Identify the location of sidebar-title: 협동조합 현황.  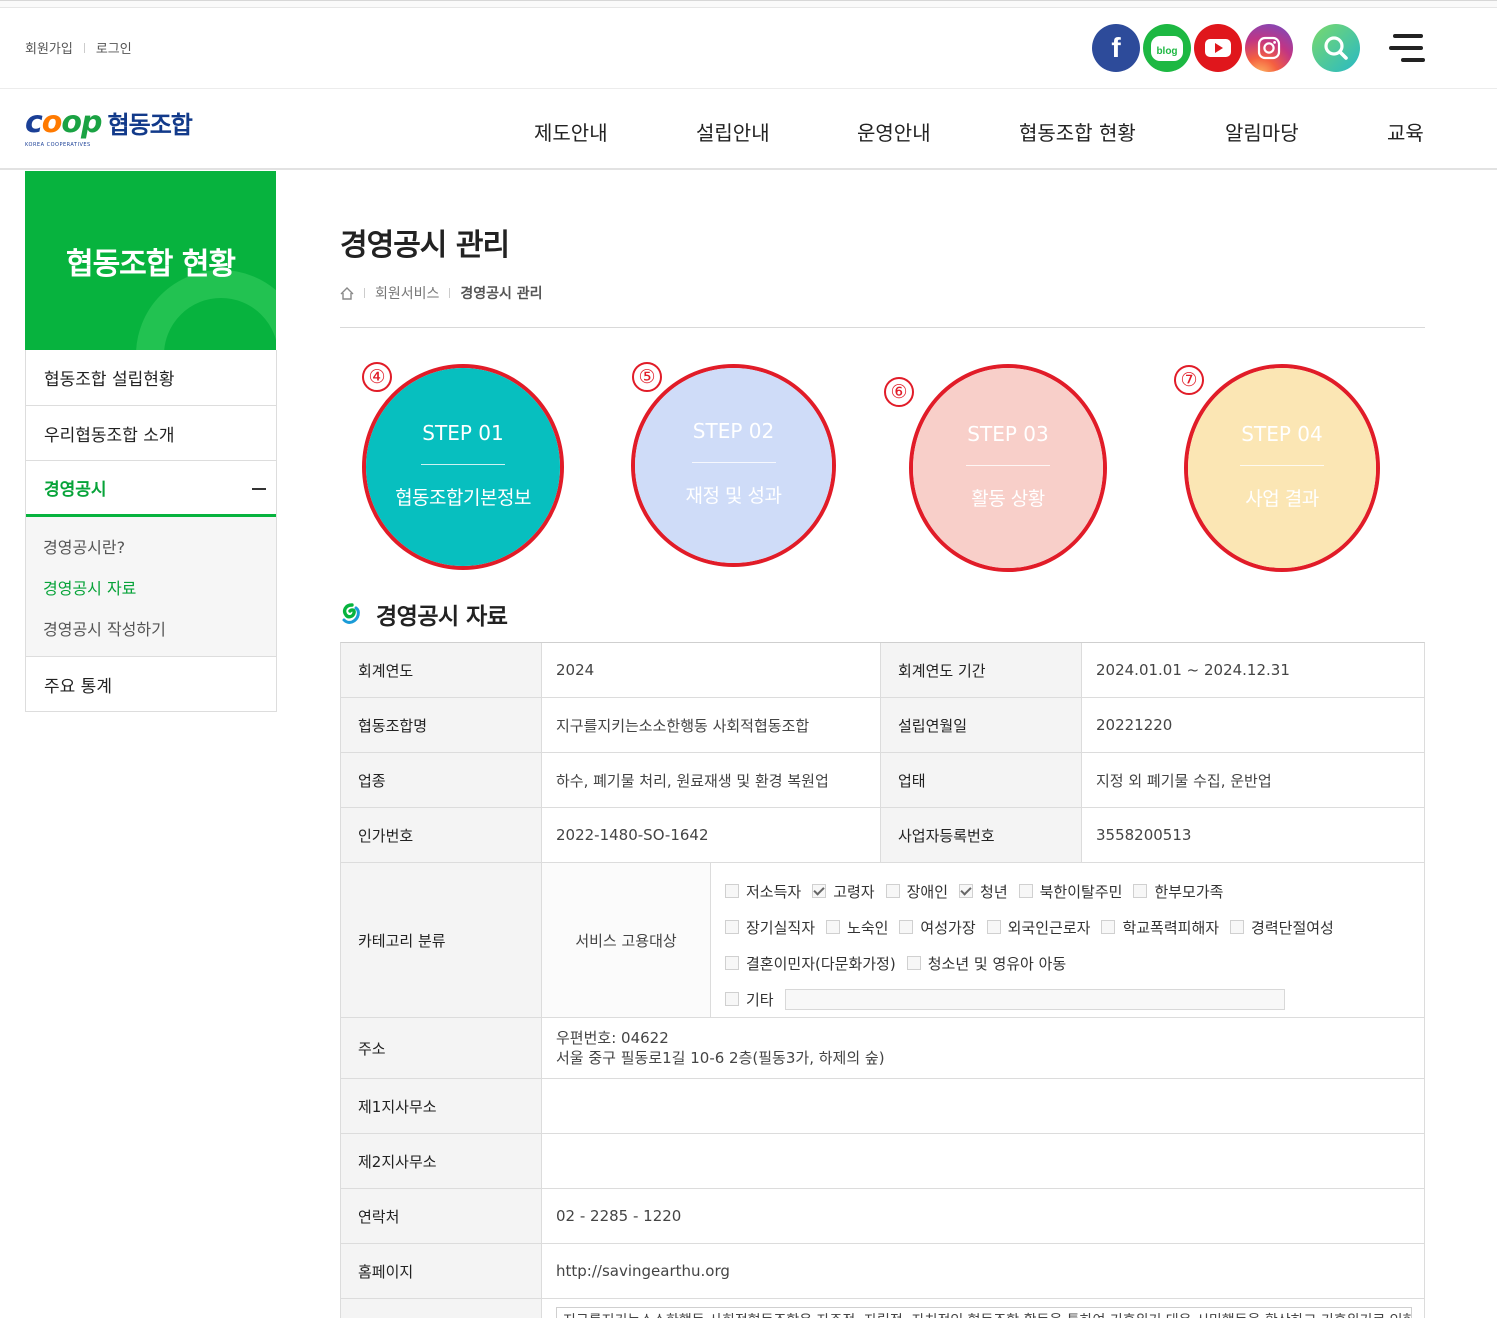
(150, 264).